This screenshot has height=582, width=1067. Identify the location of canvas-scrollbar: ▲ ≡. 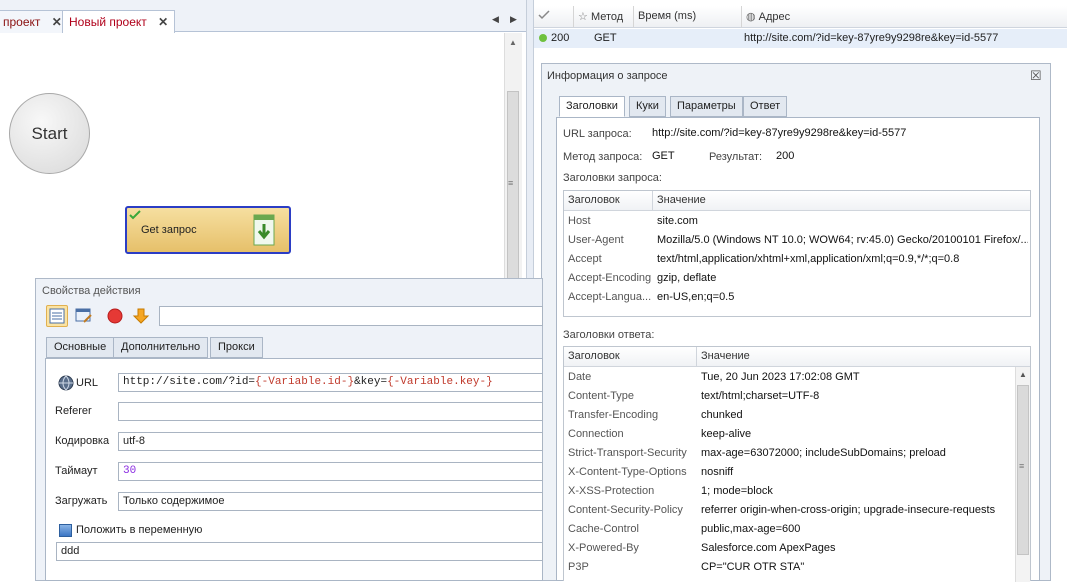
(513, 158).